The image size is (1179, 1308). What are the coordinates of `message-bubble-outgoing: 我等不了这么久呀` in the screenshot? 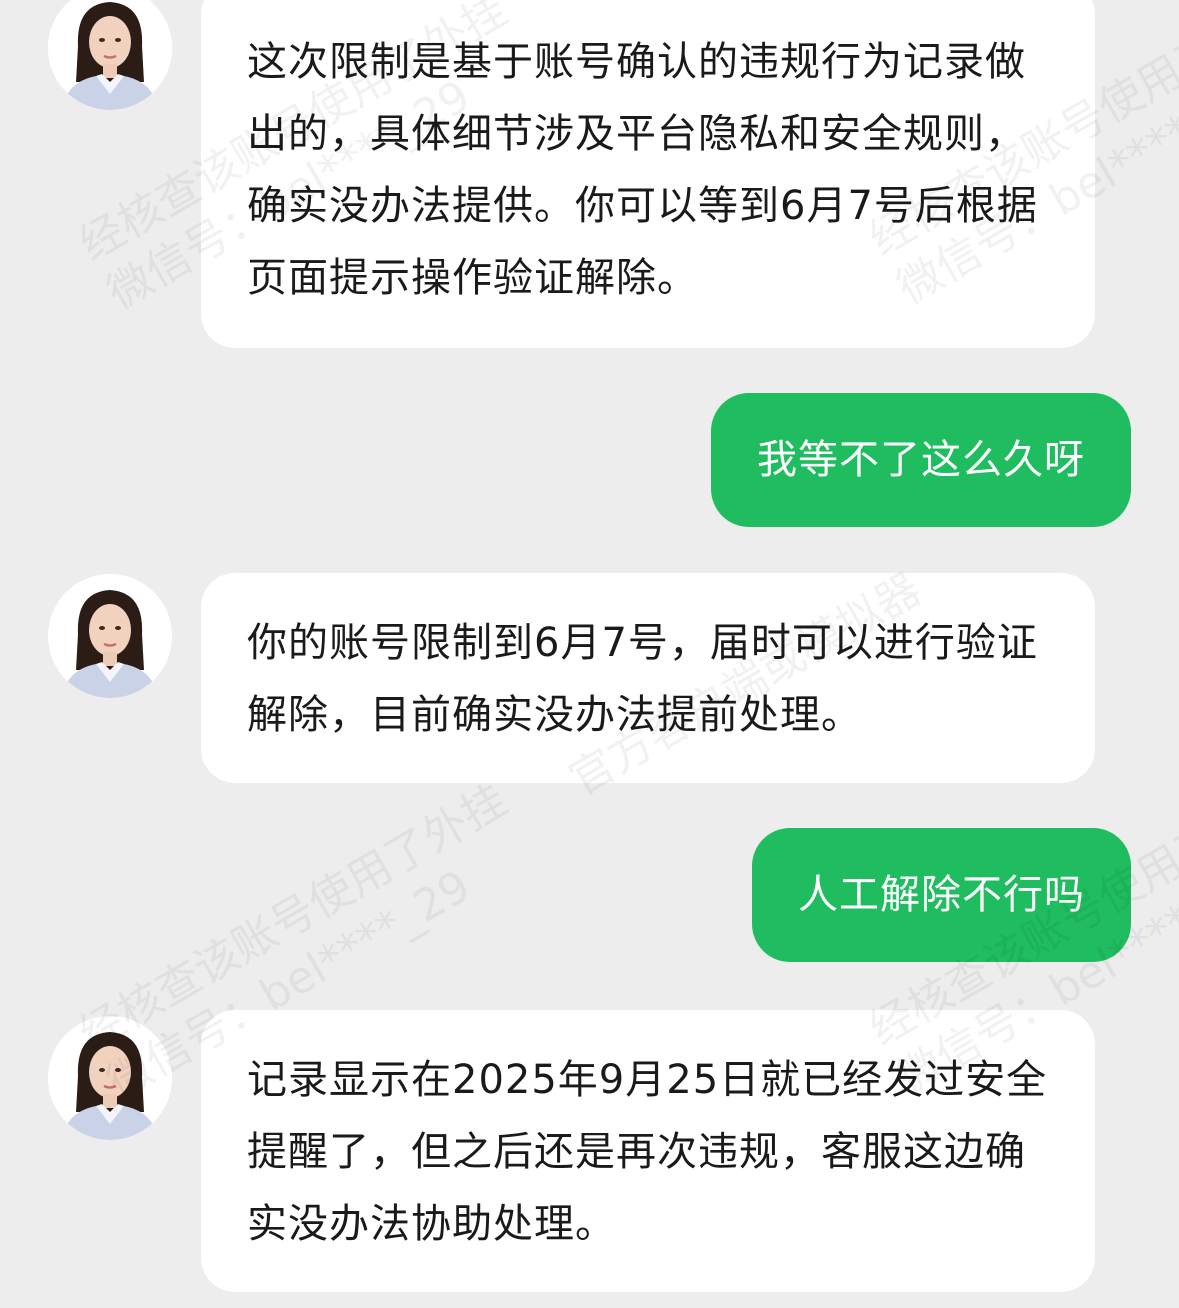 It's located at (921, 460).